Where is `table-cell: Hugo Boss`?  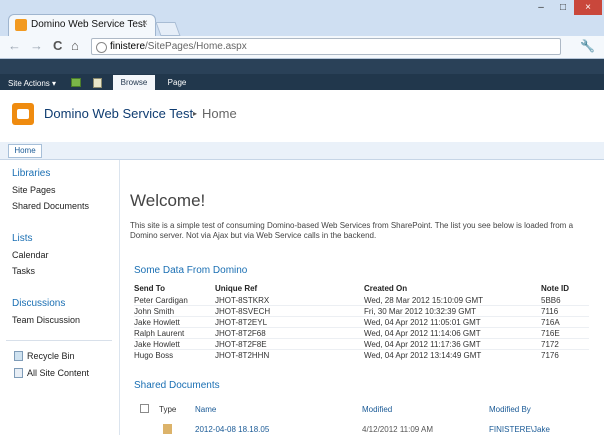 table-cell: Hugo Boss is located at coordinates (154, 355).